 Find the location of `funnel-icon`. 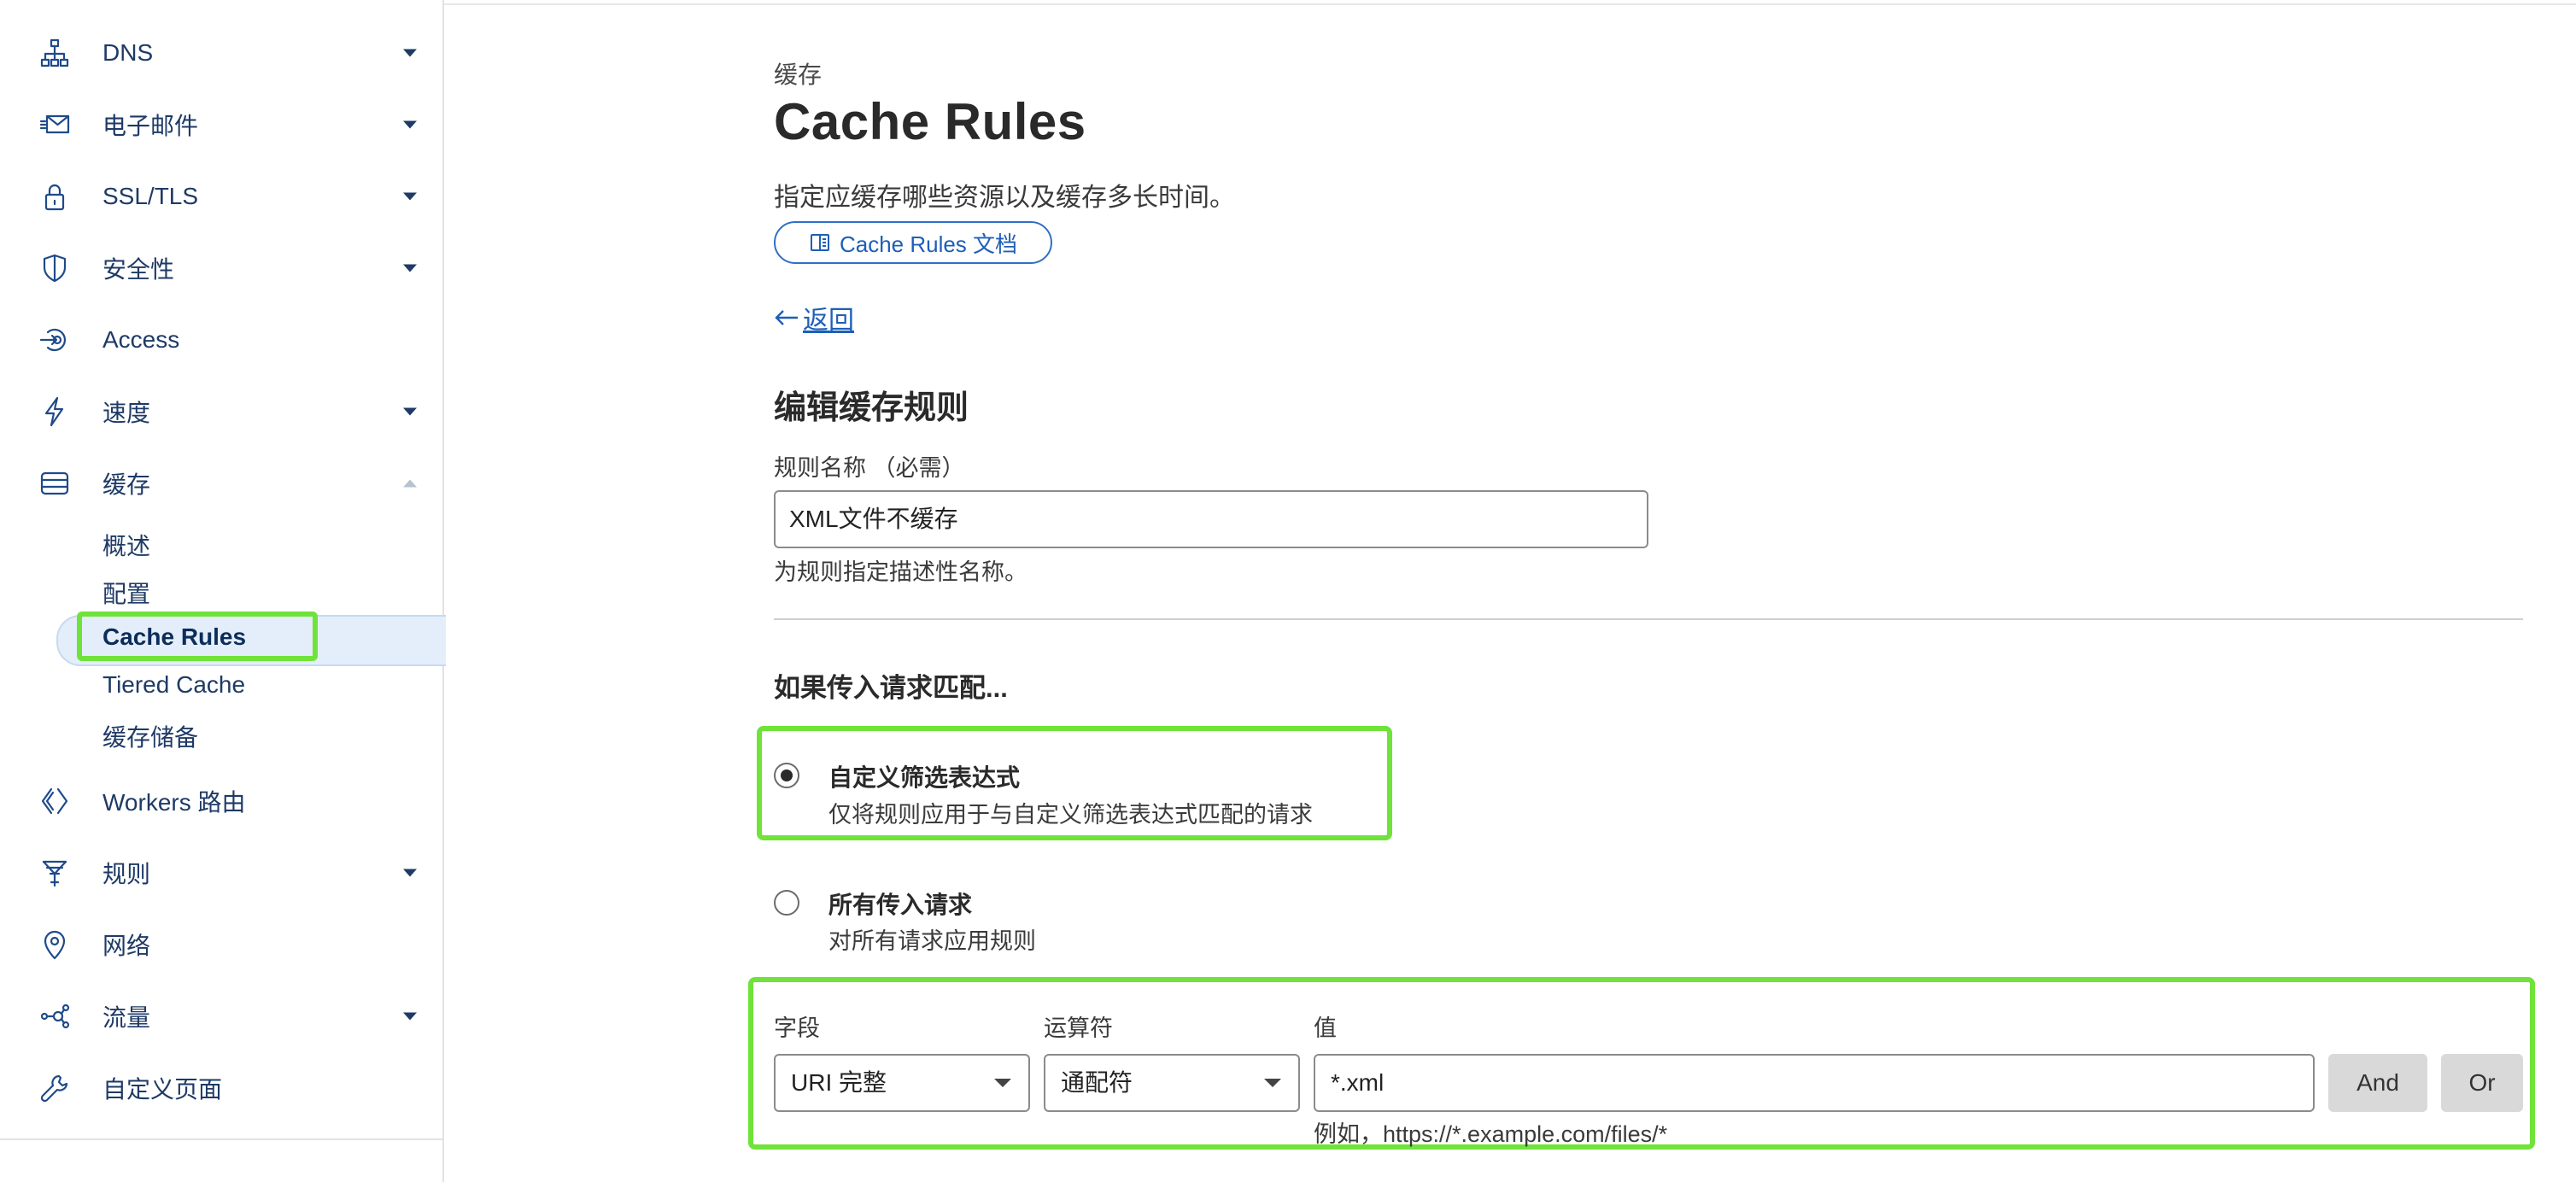

funnel-icon is located at coordinates (55, 873).